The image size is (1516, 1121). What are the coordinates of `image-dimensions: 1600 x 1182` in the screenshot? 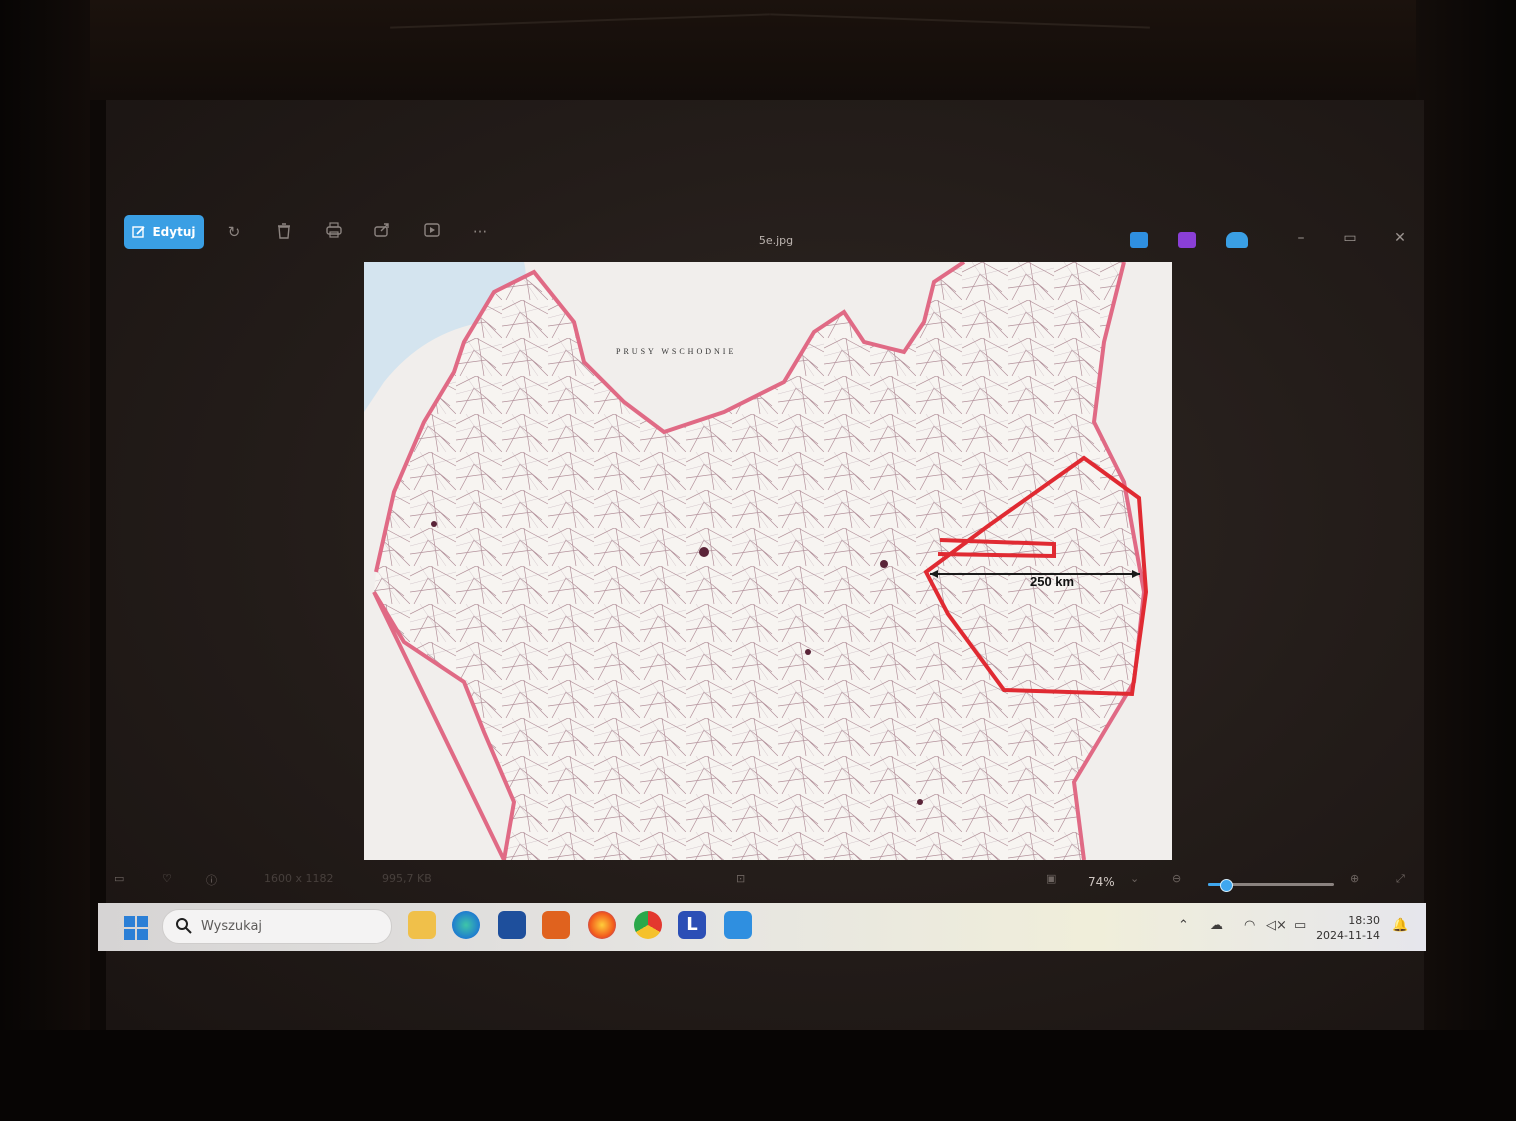 It's located at (299, 878).